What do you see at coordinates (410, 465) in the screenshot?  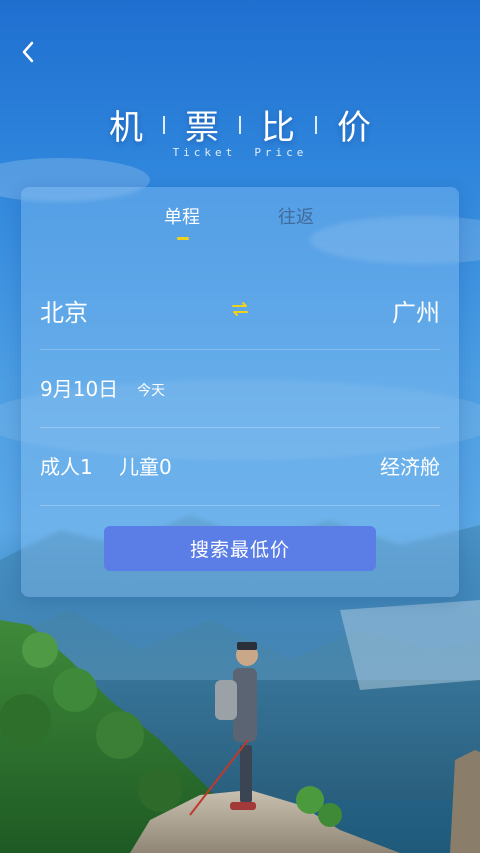 I see `cabin-class: 经济舱` at bounding box center [410, 465].